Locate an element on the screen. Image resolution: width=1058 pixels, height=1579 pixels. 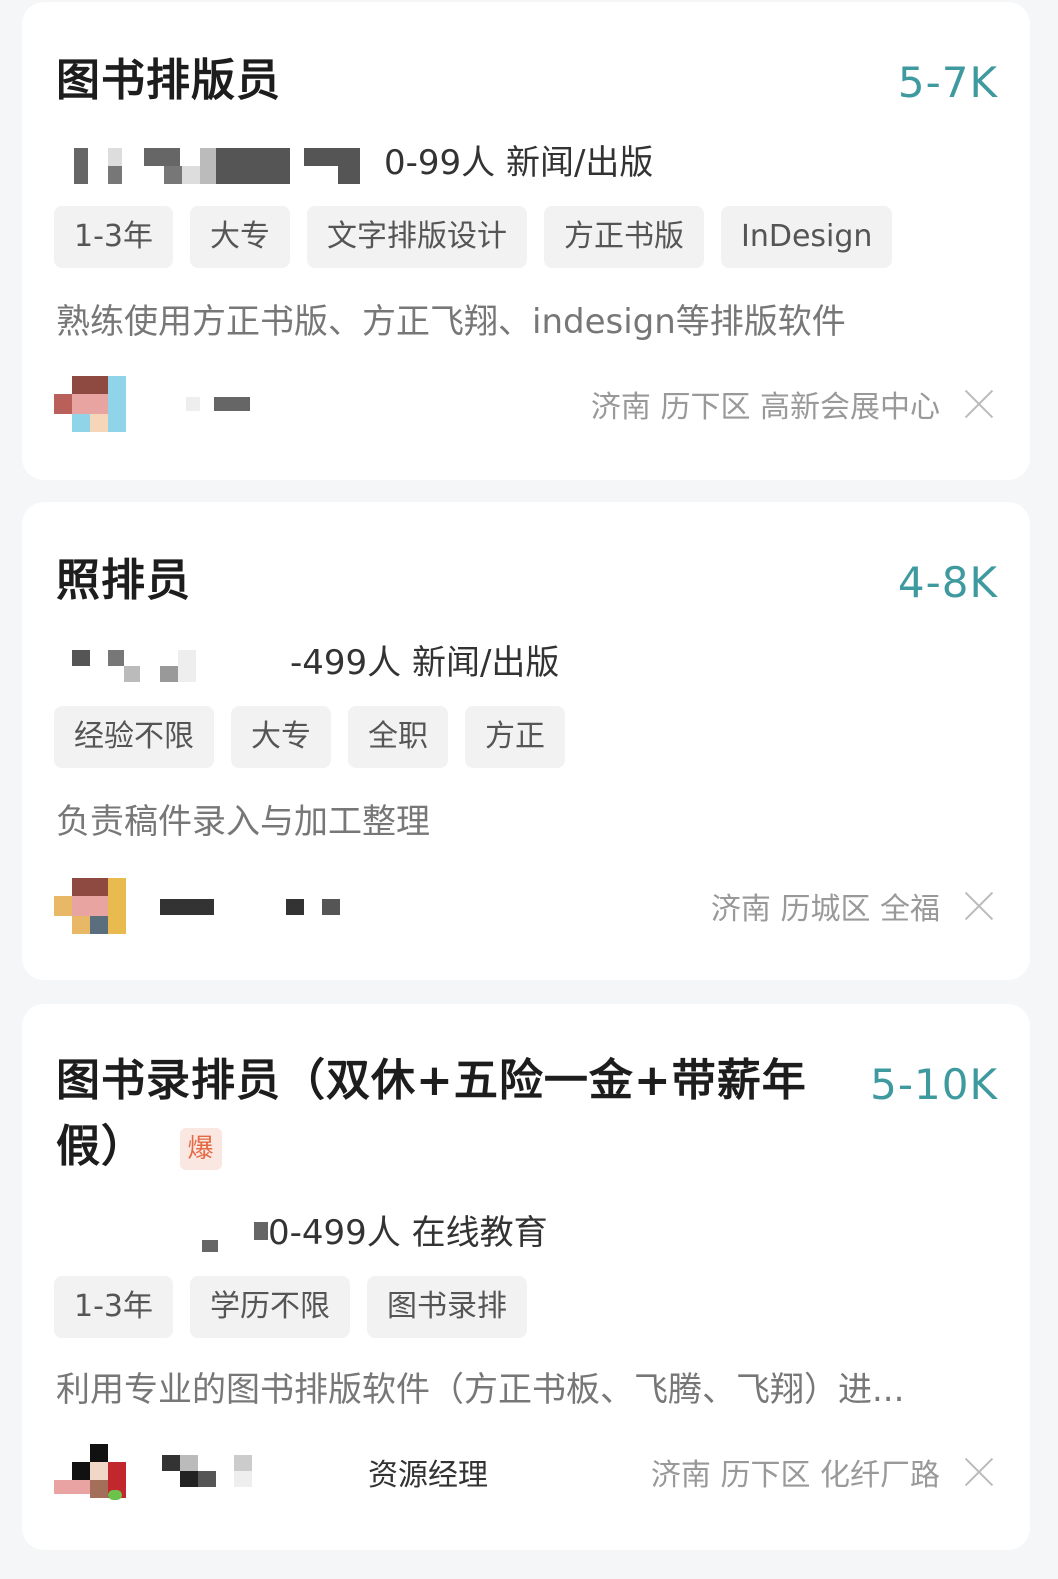
company-row: -499人 新闻/出版 is located at coordinates (307, 659).